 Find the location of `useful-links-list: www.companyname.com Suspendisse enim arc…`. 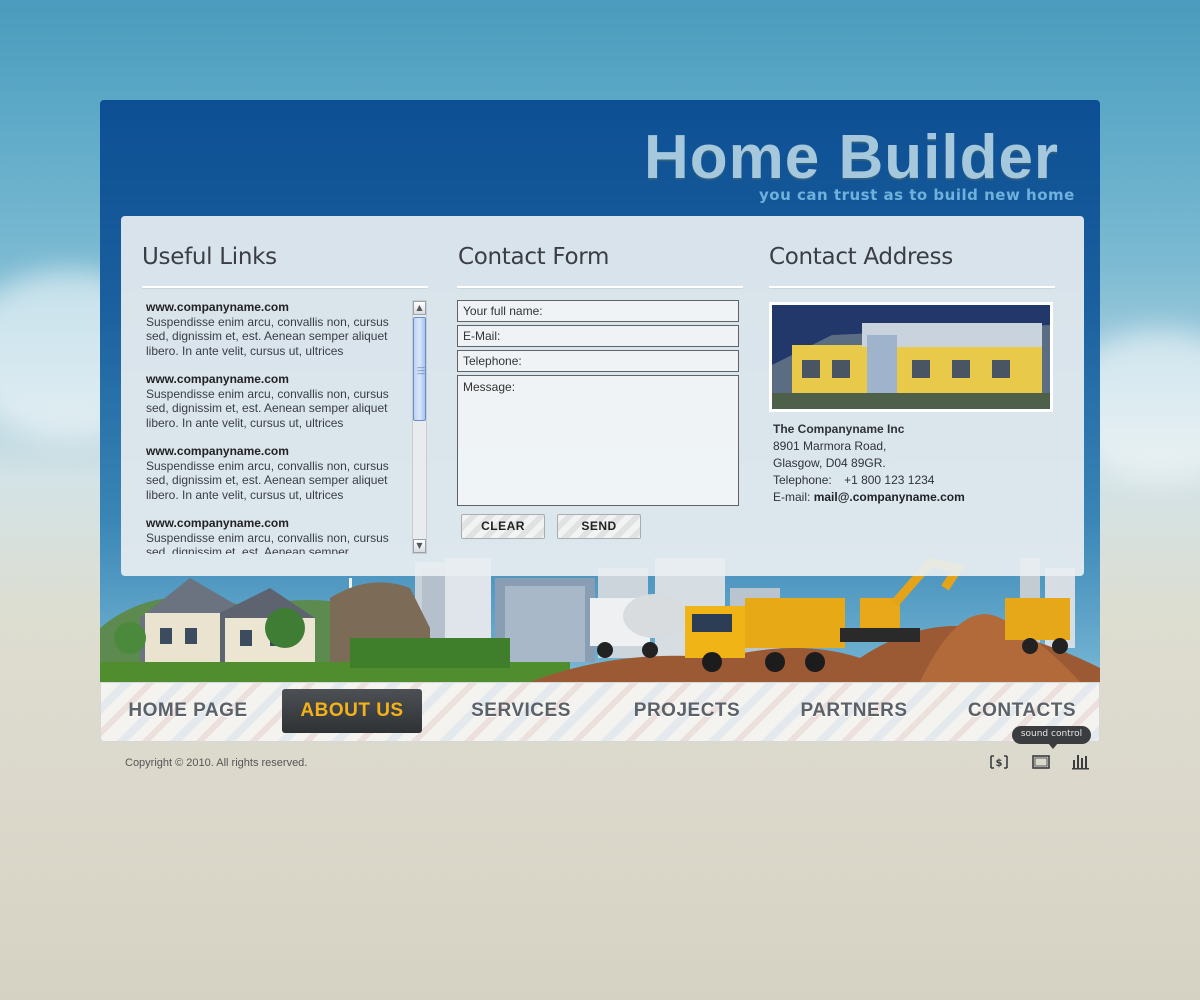

useful-links-list: www.companyname.com Suspendisse enim arc… is located at coordinates (285, 427).